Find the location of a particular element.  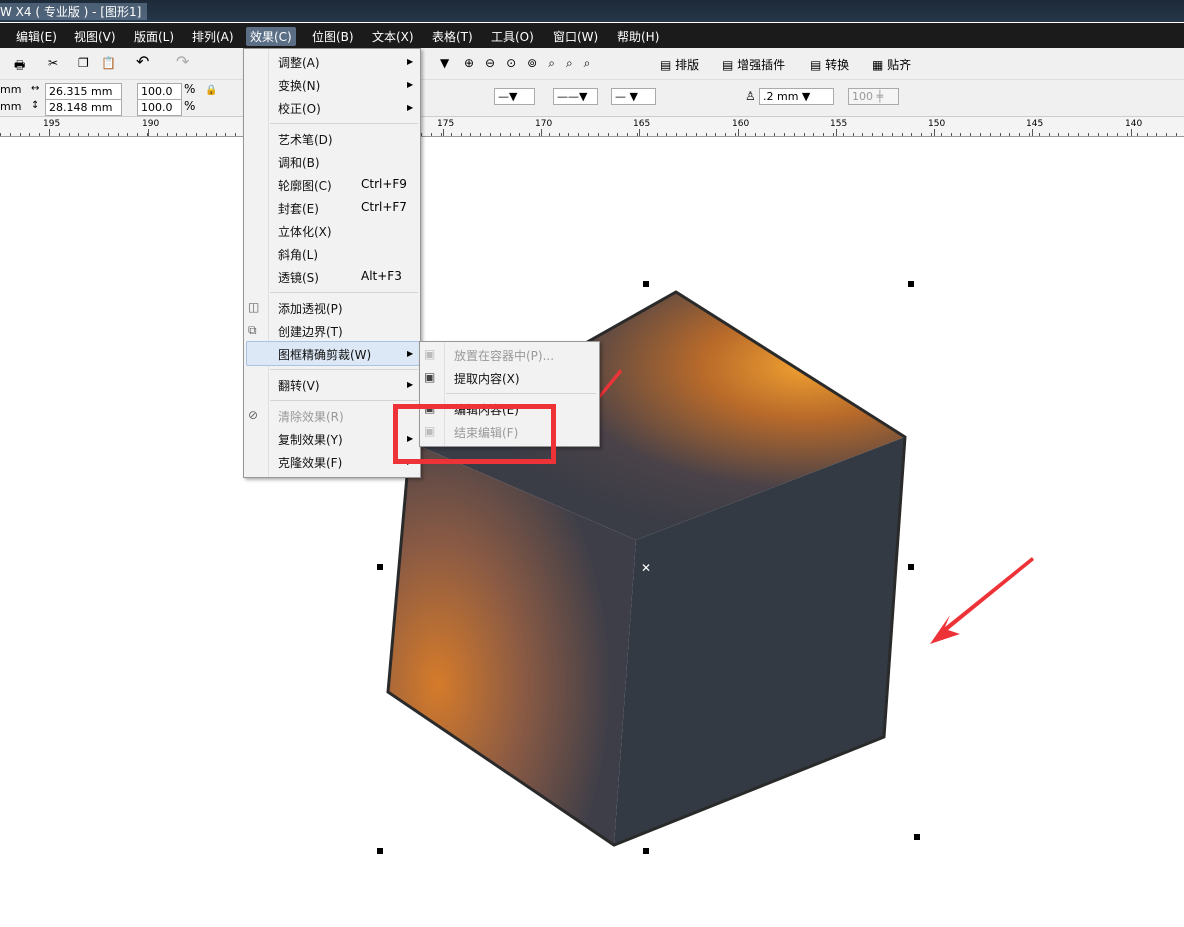

zoom-dropdown-chevron-icon: ▼ is located at coordinates (444, 63).